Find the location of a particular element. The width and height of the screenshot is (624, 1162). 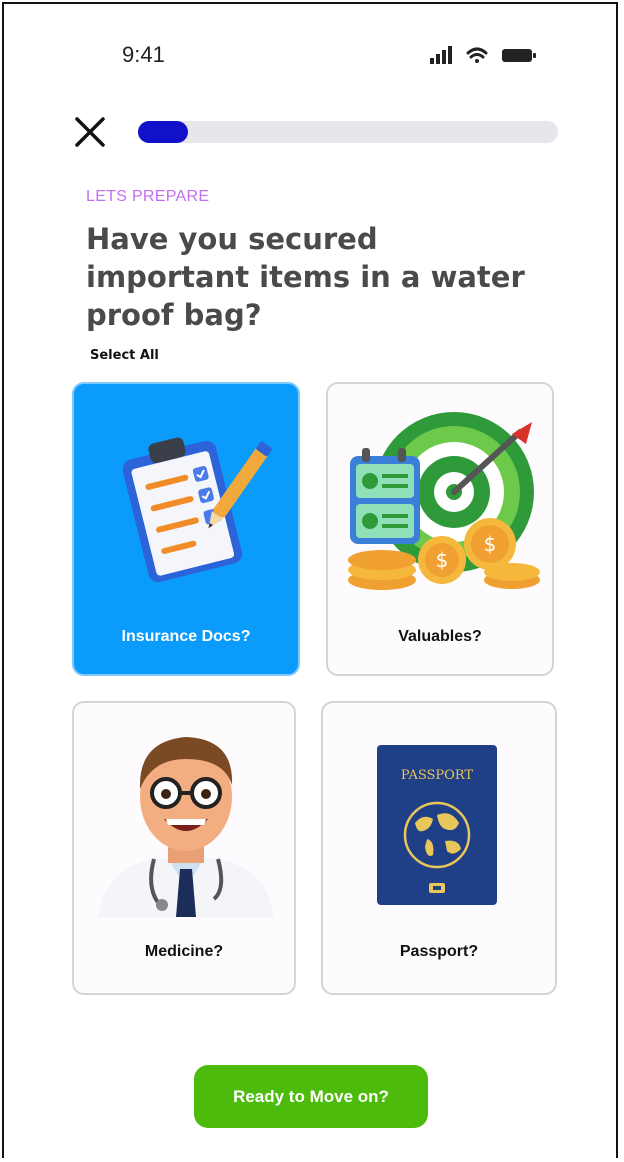

option-card-medicine: Medicine? is located at coordinates (184, 848).